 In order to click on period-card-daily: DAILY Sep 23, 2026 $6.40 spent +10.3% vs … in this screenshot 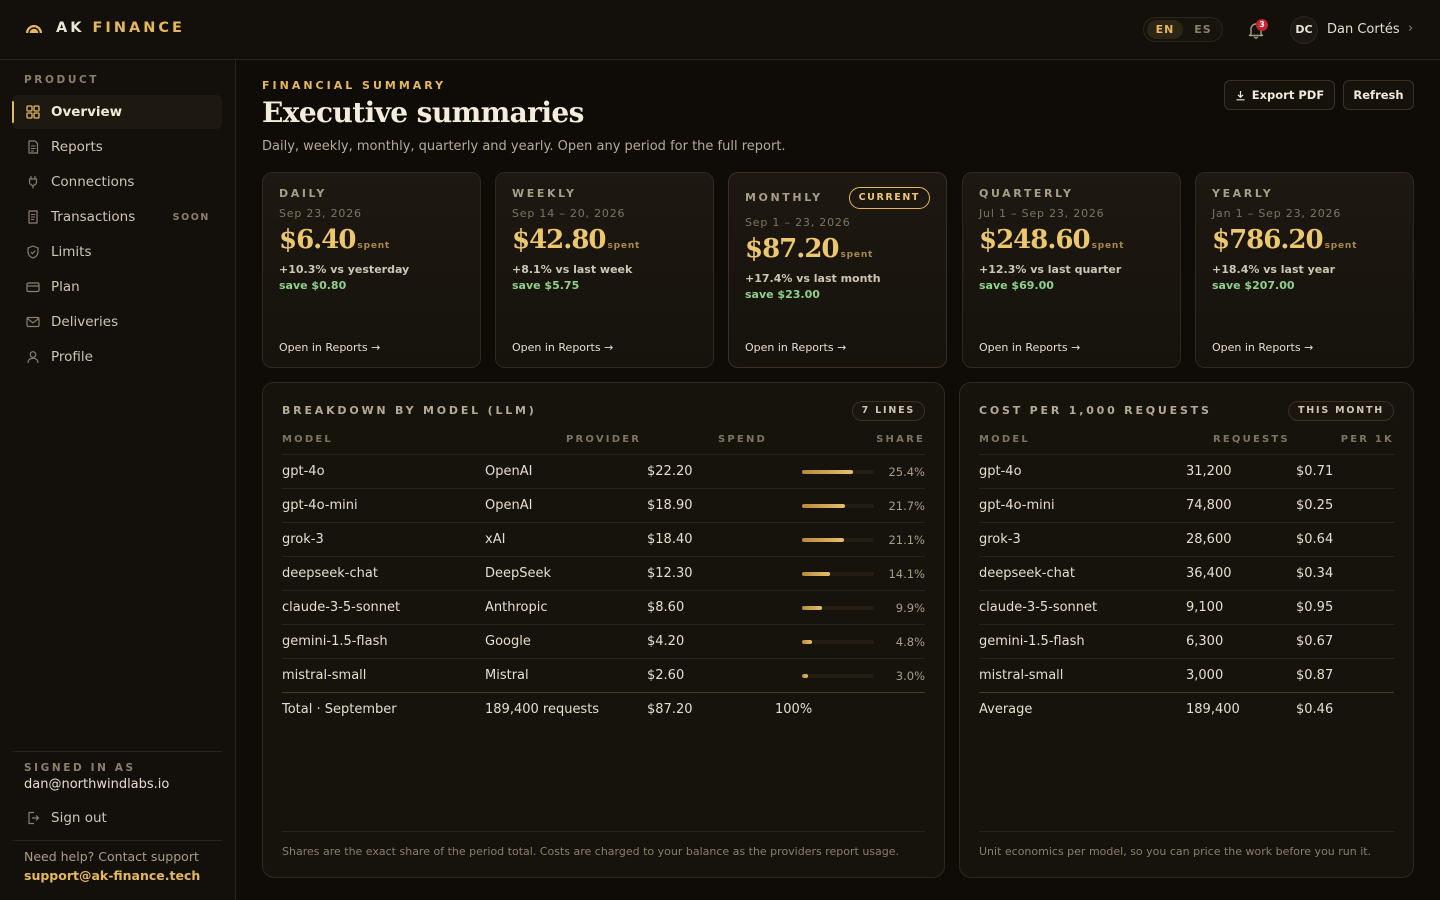, I will do `click(371, 270)`.